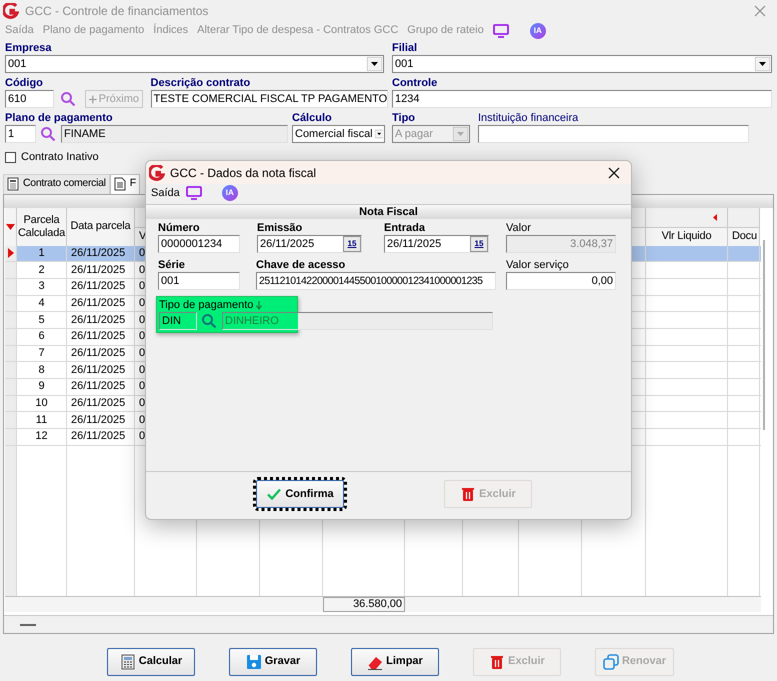 The height and width of the screenshot is (681, 777). What do you see at coordinates (259, 305) in the screenshot?
I see `down-arrow-icon` at bounding box center [259, 305].